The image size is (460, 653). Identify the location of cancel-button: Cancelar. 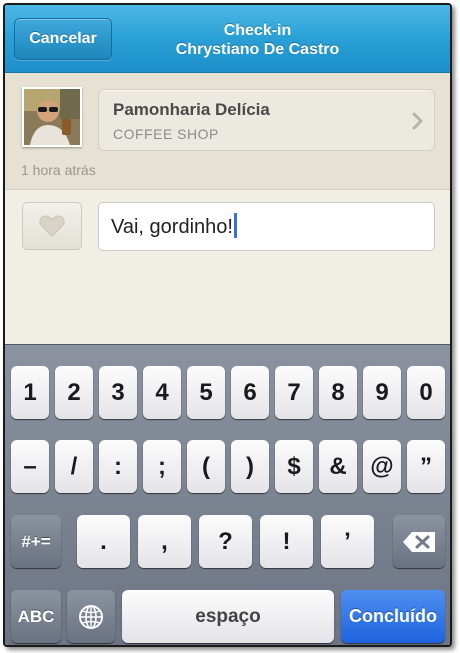
(63, 39).